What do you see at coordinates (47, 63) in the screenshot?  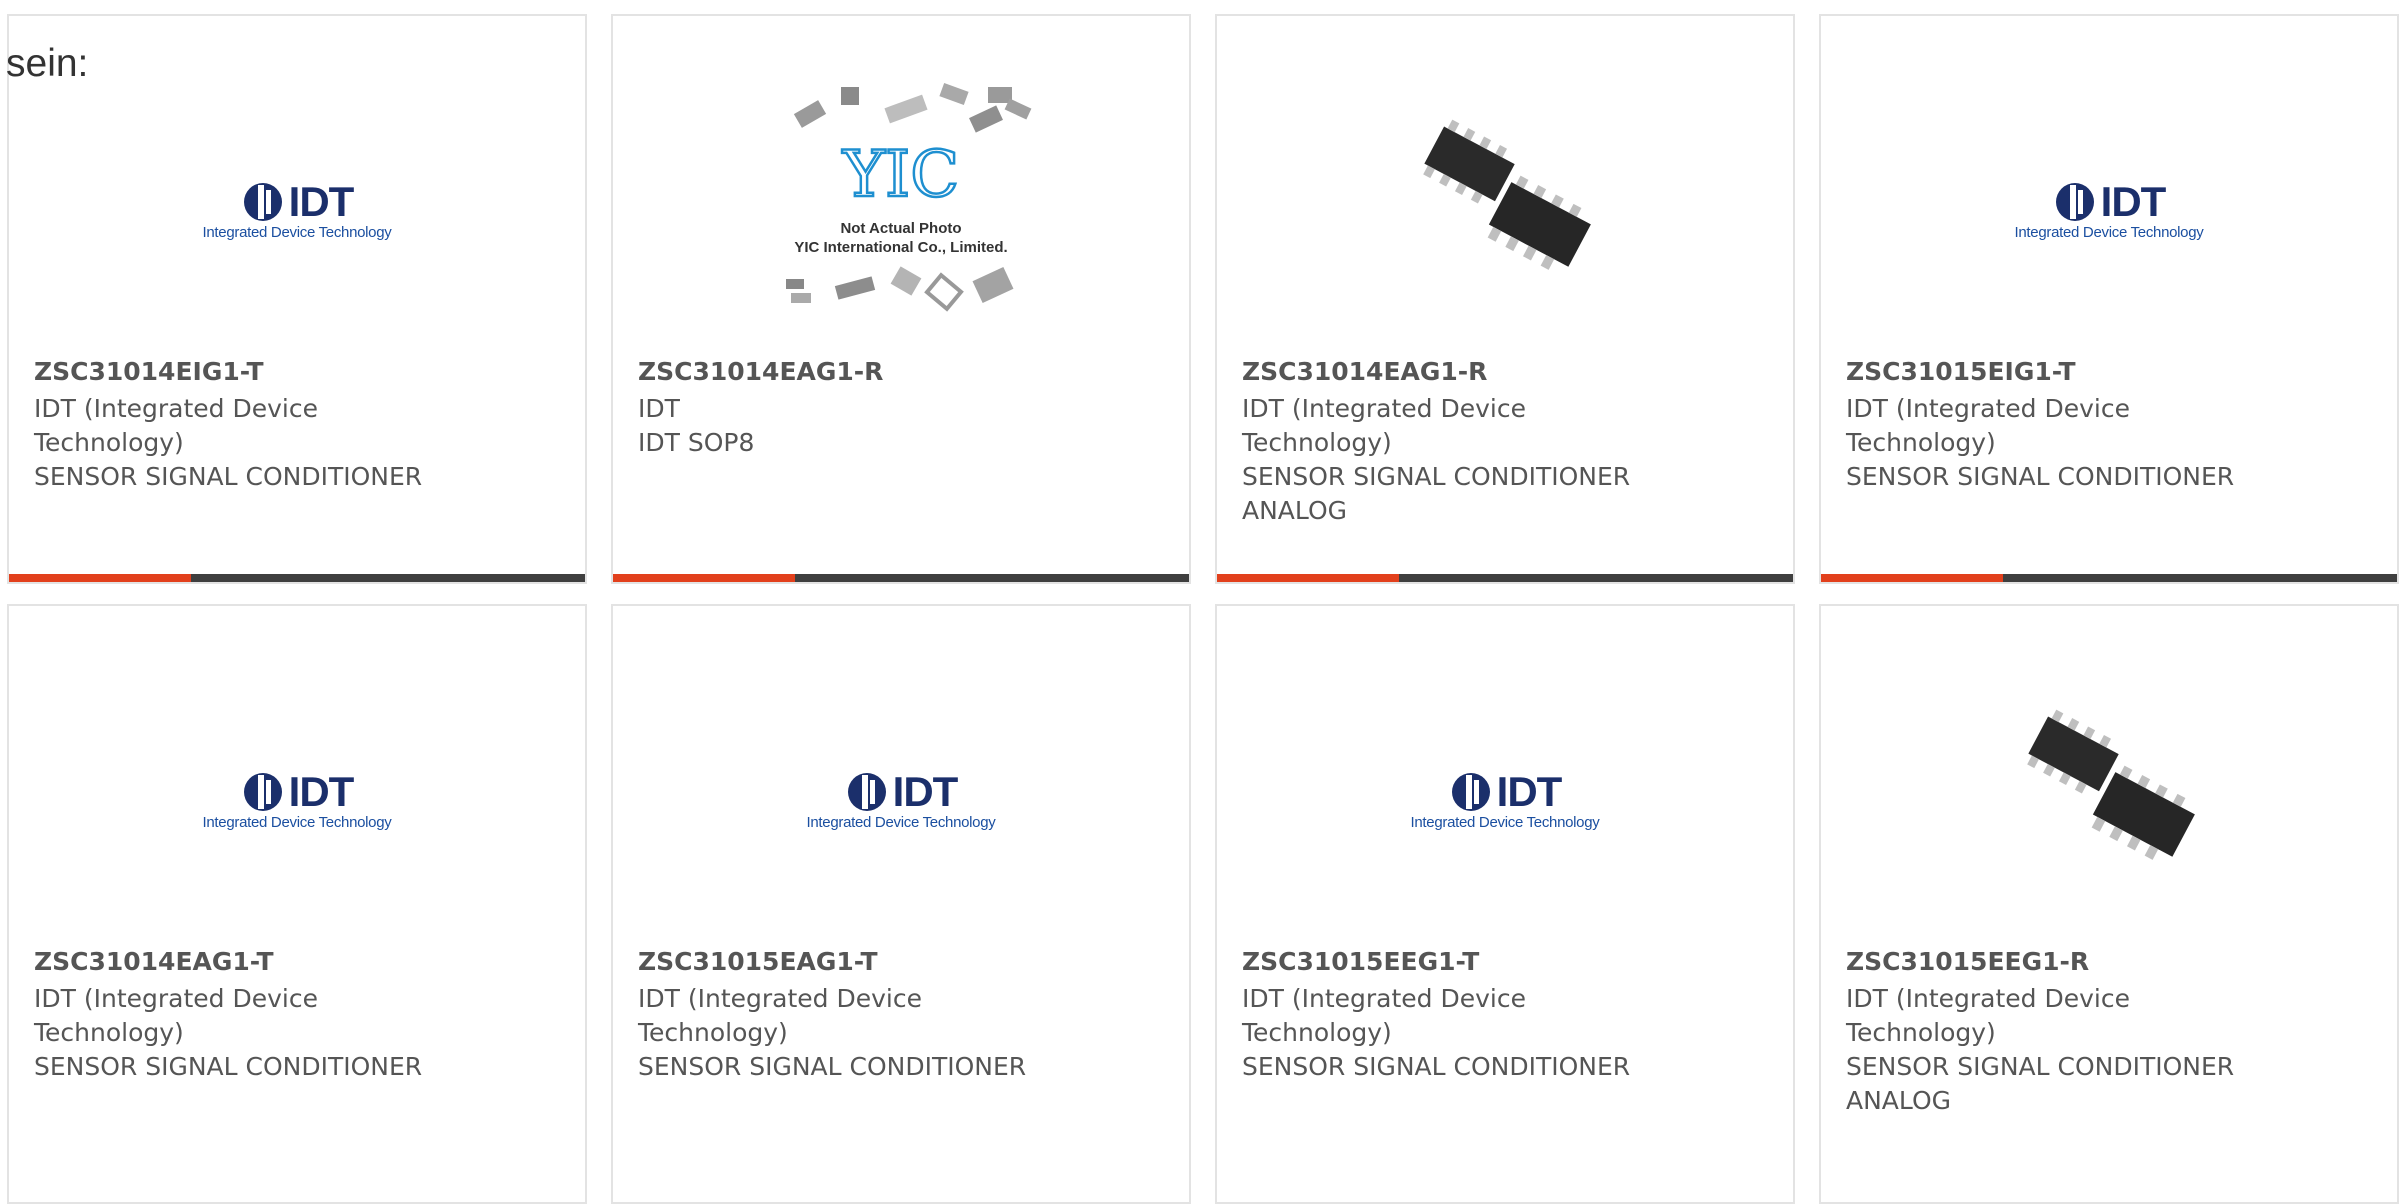 I see `intro-text: sein:` at bounding box center [47, 63].